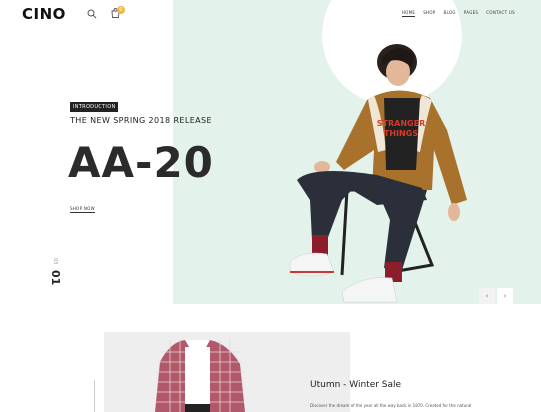 The width and height of the screenshot is (541, 412). I want to click on main-nav: HOME SHOP BLOG PAGES CONTACT US, so click(458, 13).